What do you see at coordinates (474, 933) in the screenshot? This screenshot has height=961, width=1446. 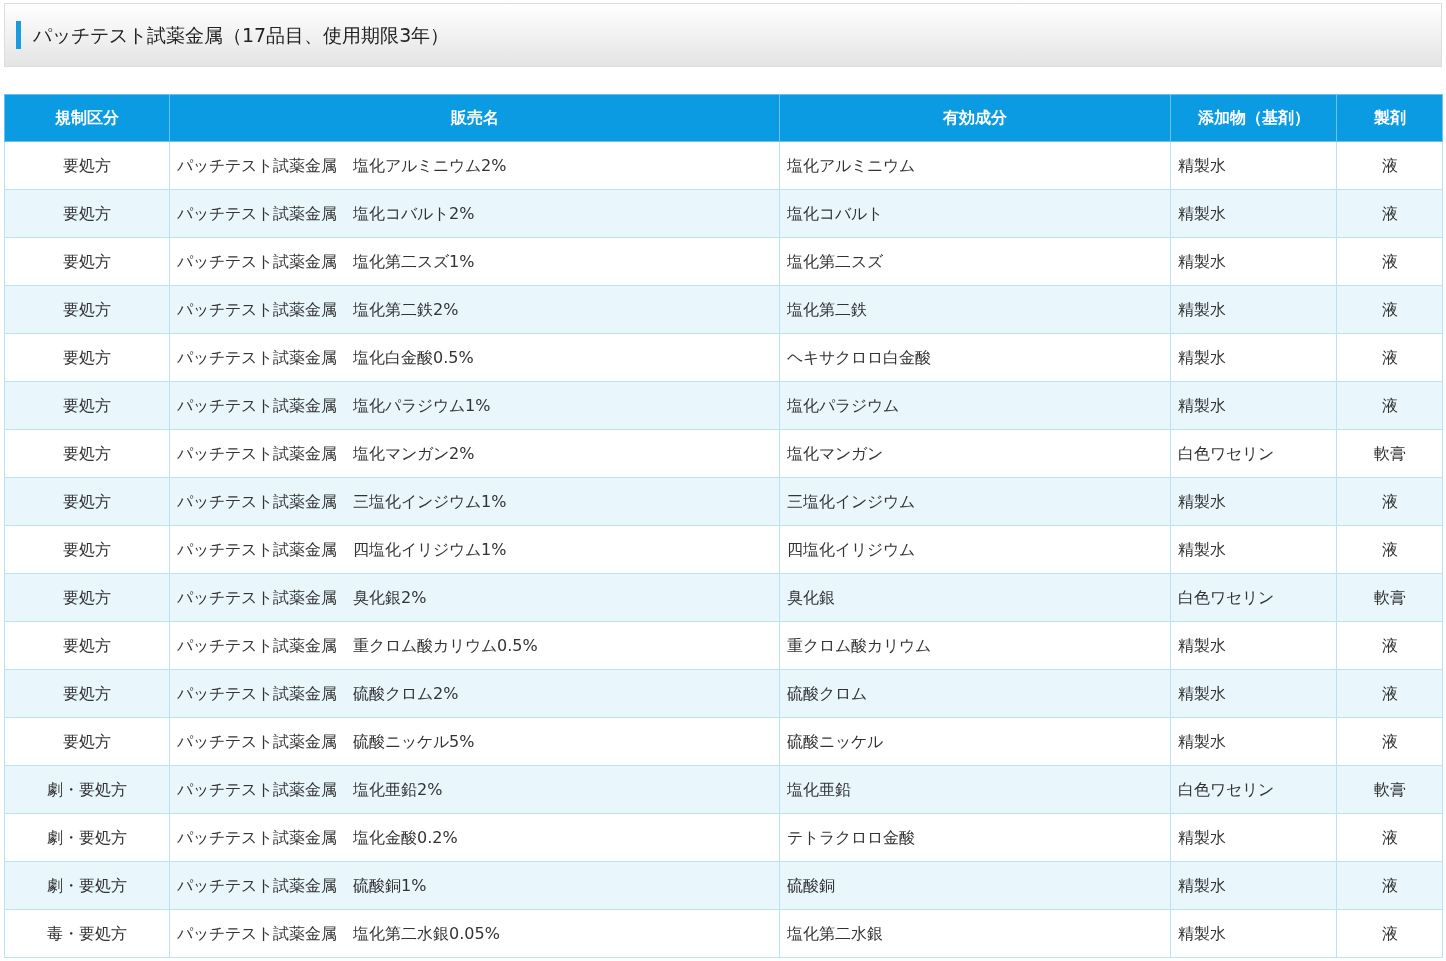 I see `table-cell: パッチテスト試薬金属 塩化第二水銀0.05%` at bounding box center [474, 933].